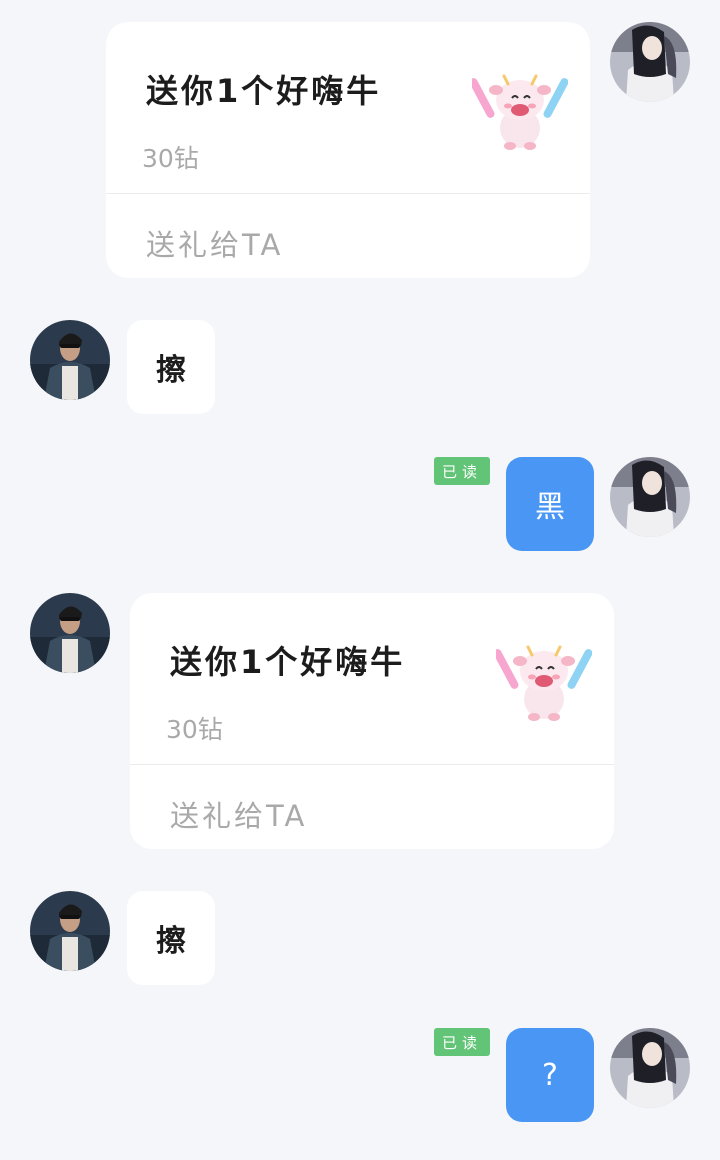 This screenshot has width=720, height=1160. What do you see at coordinates (550, 504) in the screenshot?
I see `message-bubble-outgoing: 黑` at bounding box center [550, 504].